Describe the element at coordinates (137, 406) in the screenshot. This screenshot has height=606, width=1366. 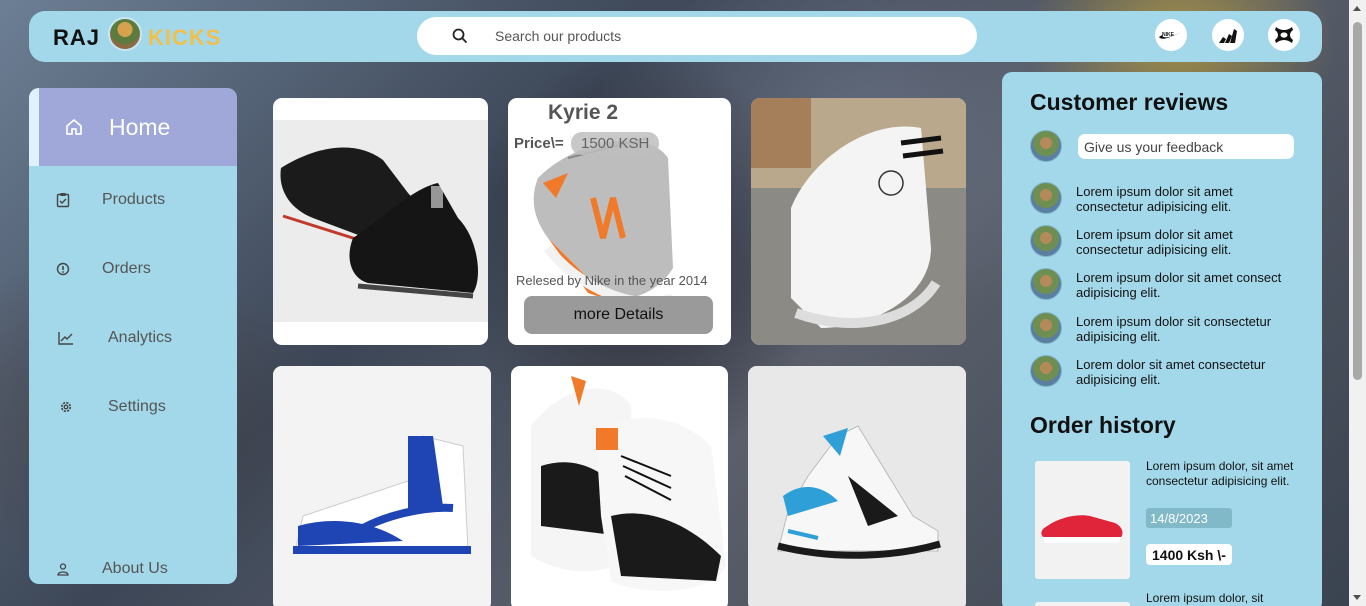
I see `sidebar-item-label: Settings` at that location.